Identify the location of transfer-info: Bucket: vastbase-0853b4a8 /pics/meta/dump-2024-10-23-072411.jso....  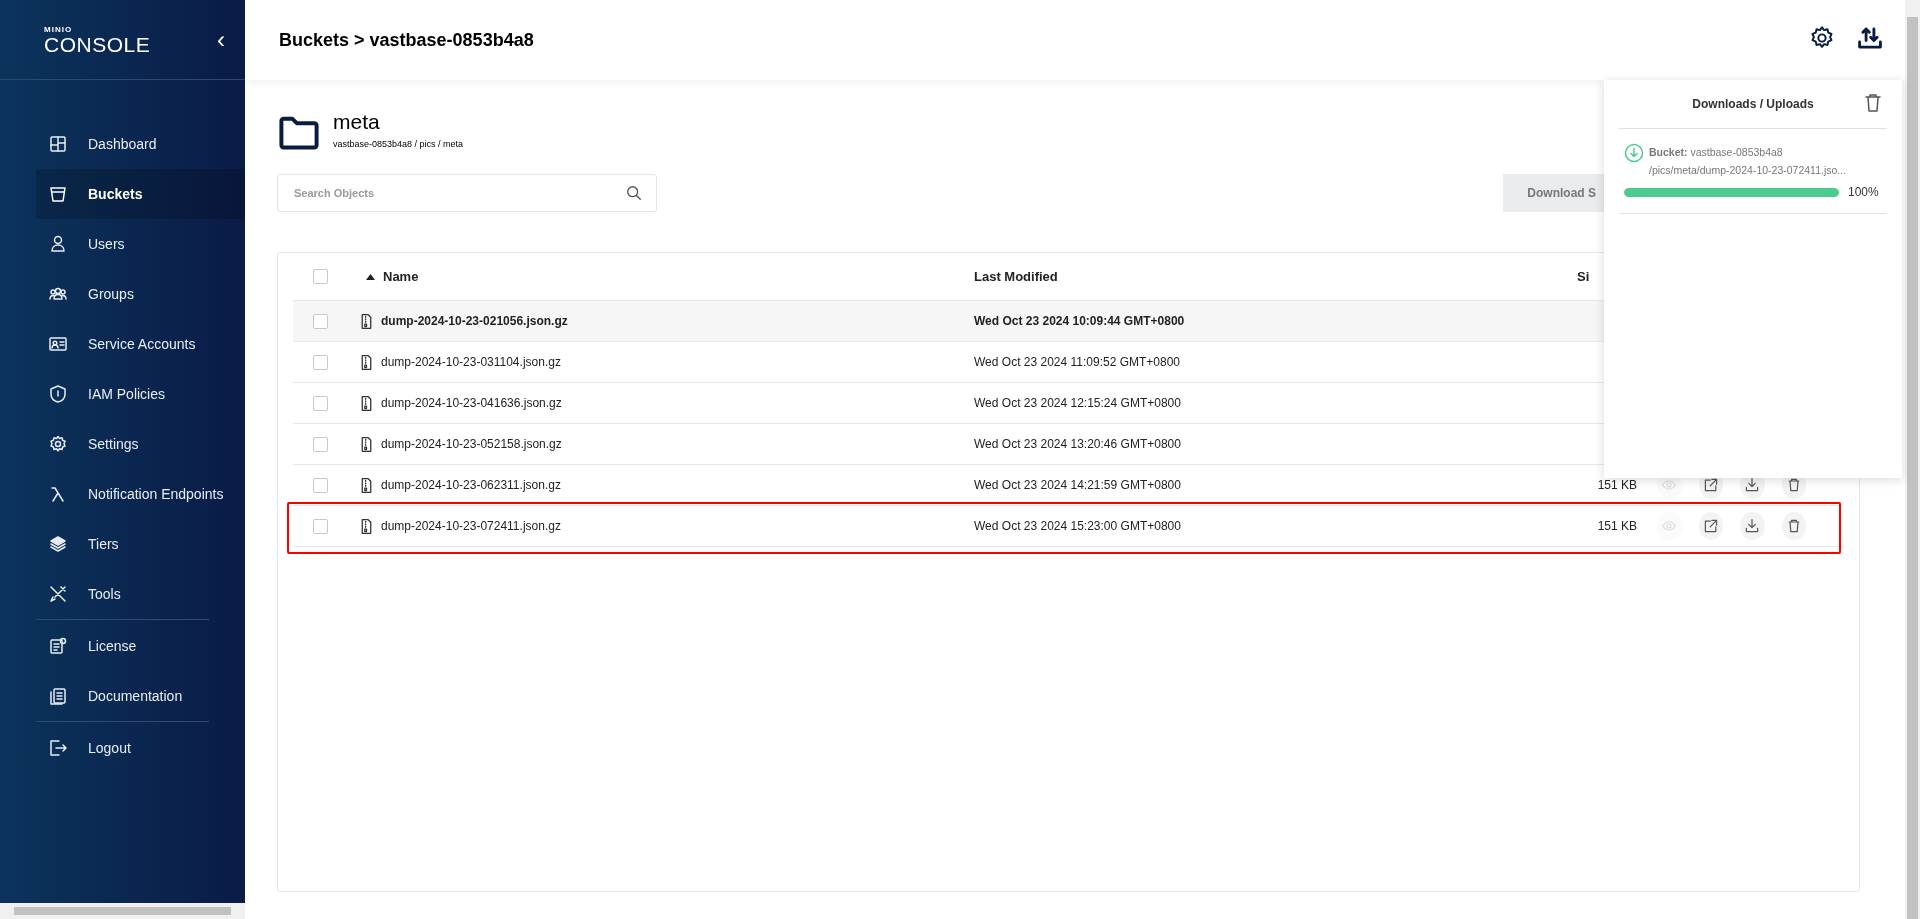
(1748, 161).